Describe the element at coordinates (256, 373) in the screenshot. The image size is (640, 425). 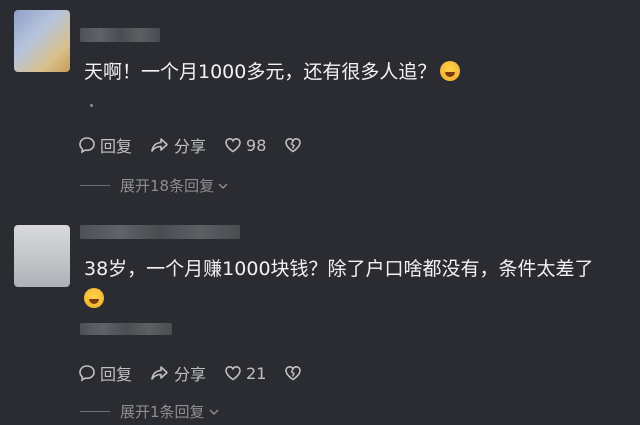
I see `like-count: 21` at that location.